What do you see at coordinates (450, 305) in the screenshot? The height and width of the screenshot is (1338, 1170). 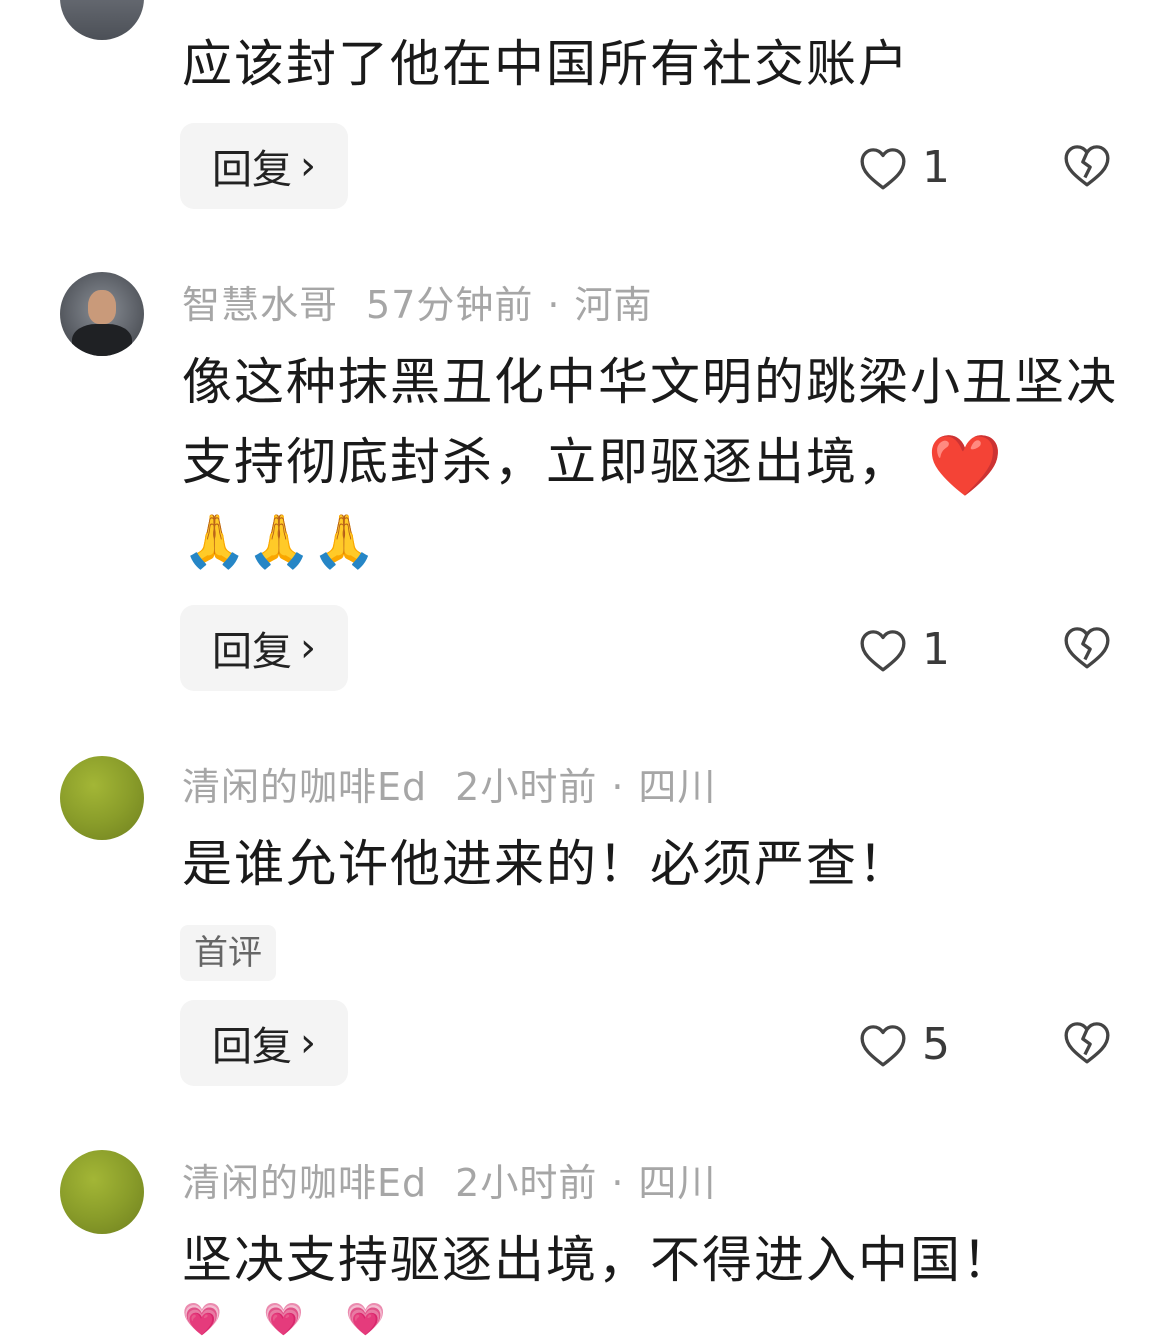 I see `comment-time: 57分钟前` at bounding box center [450, 305].